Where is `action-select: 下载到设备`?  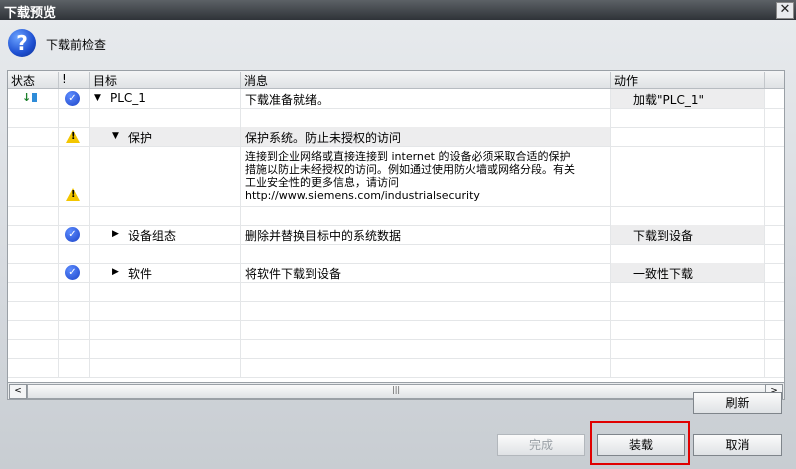
action-select: 下载到设备 is located at coordinates (688, 234).